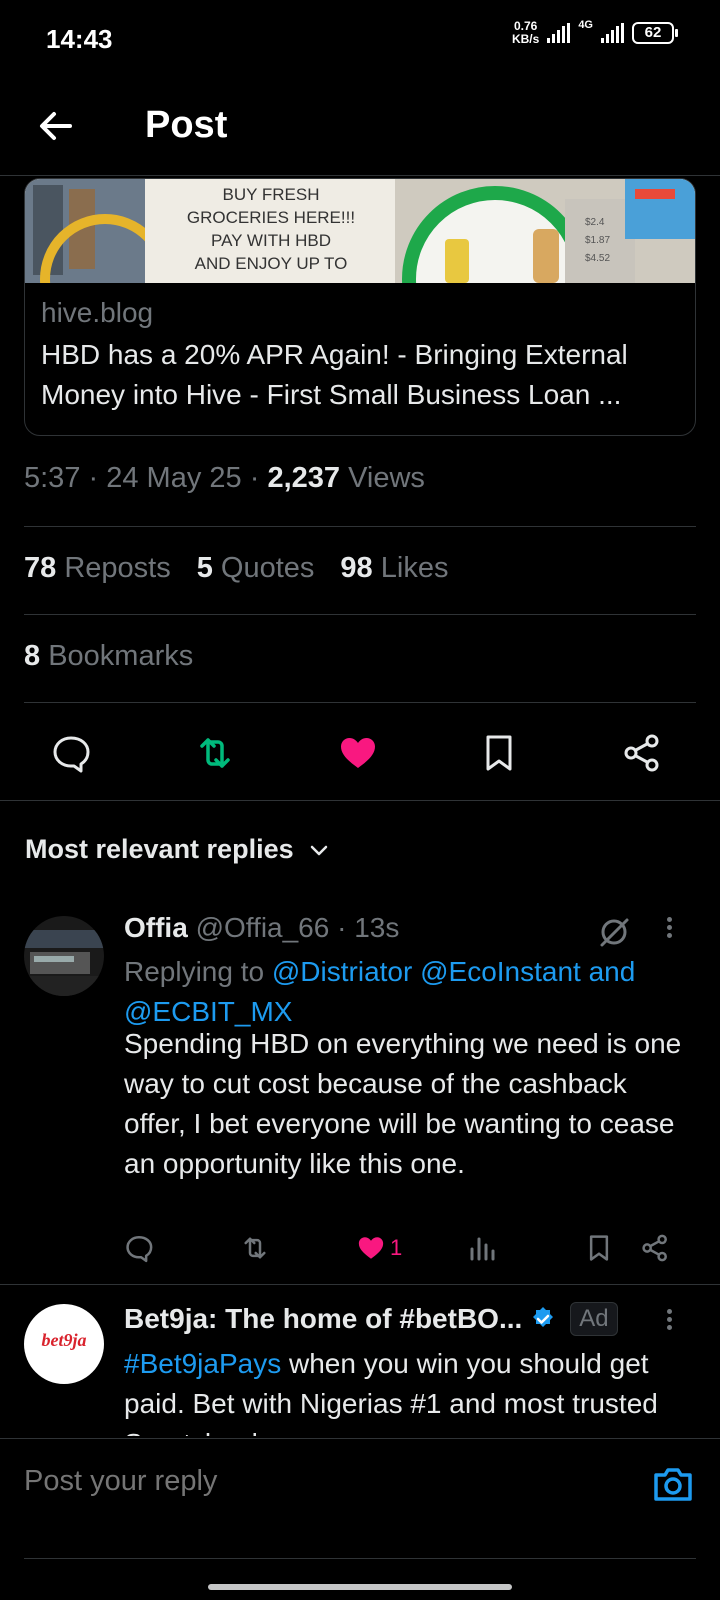 This screenshot has height=1600, width=720. I want to click on camera-icon, so click(673, 1484).